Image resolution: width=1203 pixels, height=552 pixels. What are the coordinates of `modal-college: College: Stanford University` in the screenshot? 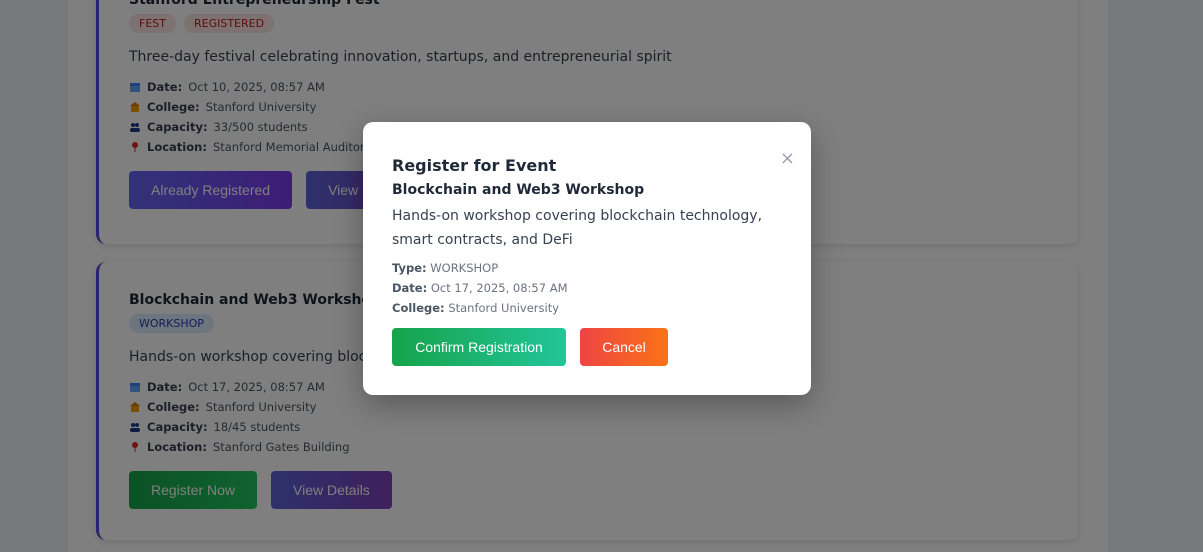 It's located at (476, 308).